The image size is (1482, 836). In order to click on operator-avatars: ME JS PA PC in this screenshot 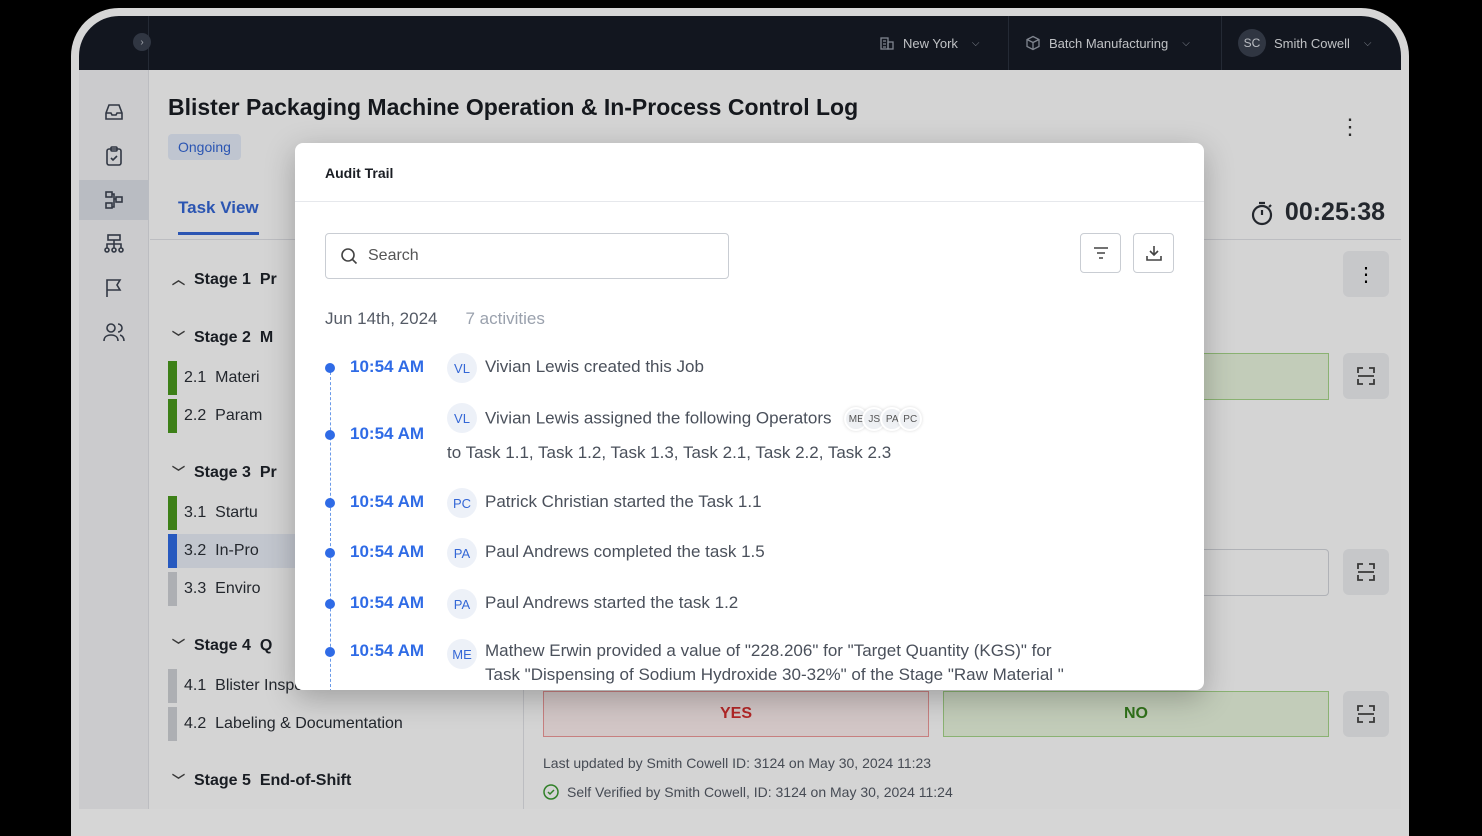, I will do `click(883, 419)`.